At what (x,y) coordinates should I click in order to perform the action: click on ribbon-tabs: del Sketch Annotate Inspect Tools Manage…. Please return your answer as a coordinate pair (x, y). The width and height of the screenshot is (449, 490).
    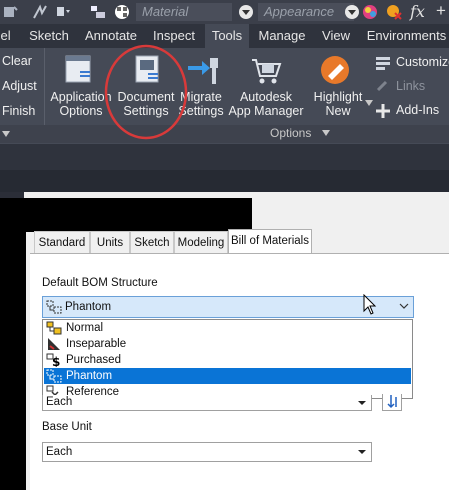
    Looking at the image, I should click on (224, 36).